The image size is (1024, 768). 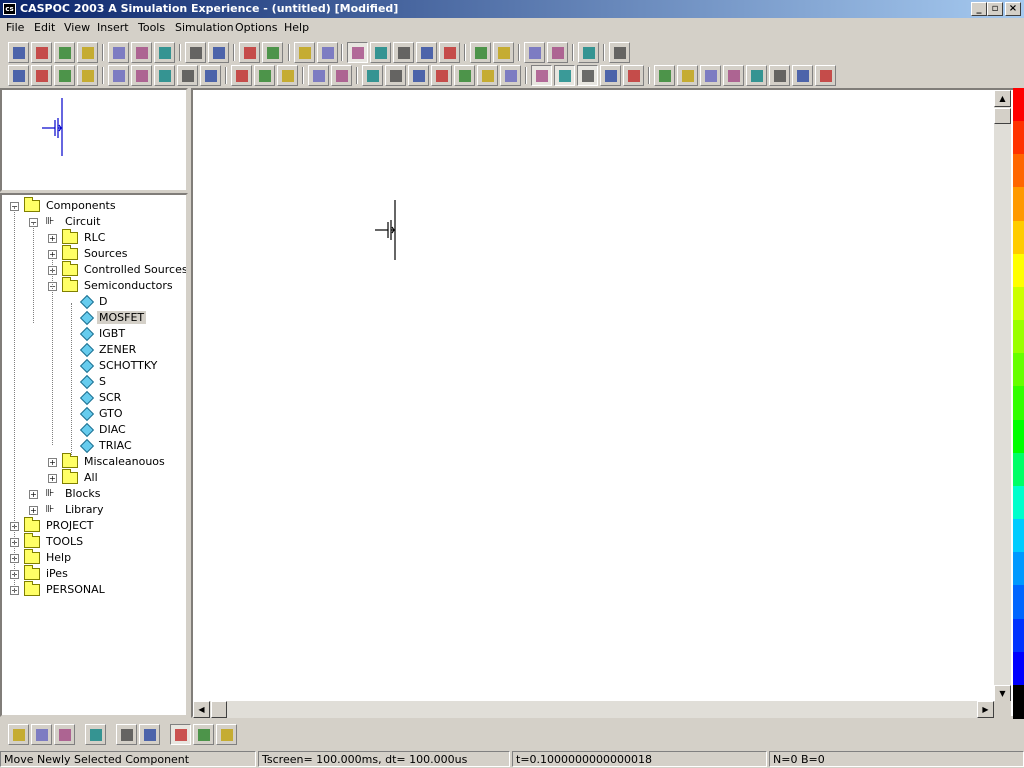 What do you see at coordinates (418, 75) in the screenshot?
I see `arrow-icon` at bounding box center [418, 75].